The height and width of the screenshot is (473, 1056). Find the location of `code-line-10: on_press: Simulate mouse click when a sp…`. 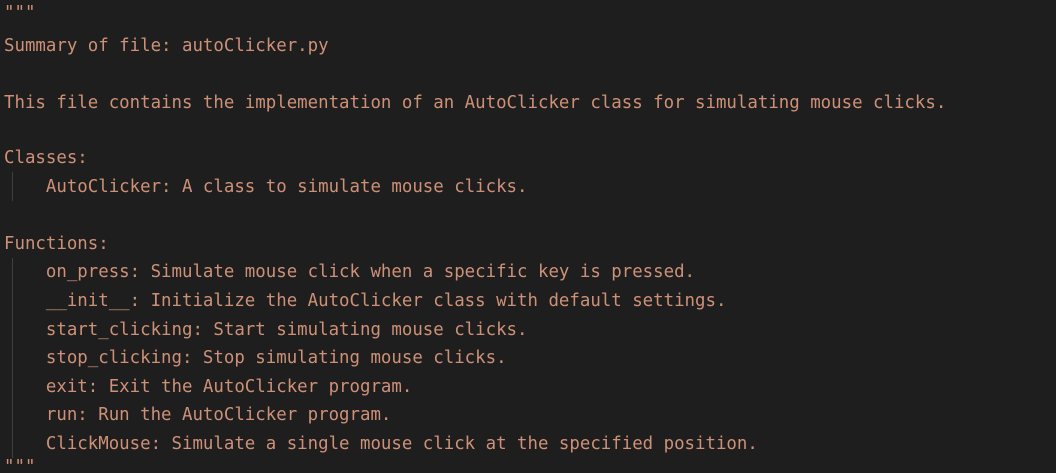

code-line-10: on_press: Simulate mouse click when a sp… is located at coordinates (349, 272).